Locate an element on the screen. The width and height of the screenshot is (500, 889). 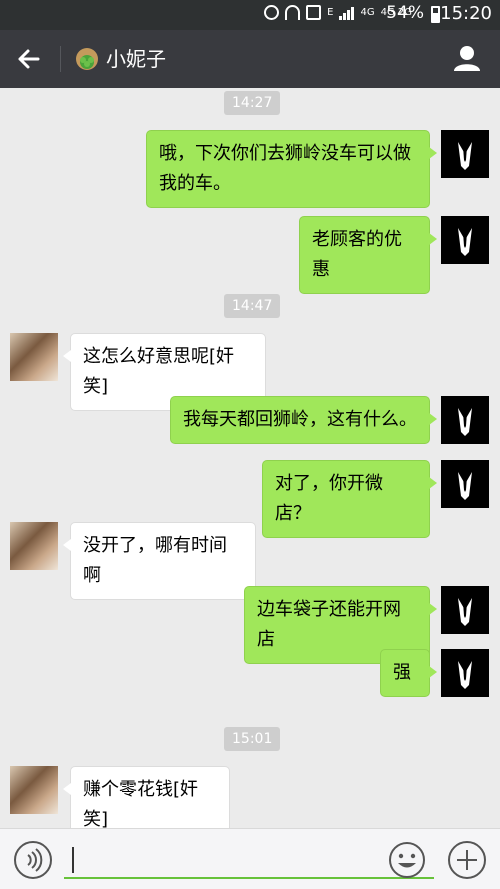
arrow-left-icon is located at coordinates (29, 59).